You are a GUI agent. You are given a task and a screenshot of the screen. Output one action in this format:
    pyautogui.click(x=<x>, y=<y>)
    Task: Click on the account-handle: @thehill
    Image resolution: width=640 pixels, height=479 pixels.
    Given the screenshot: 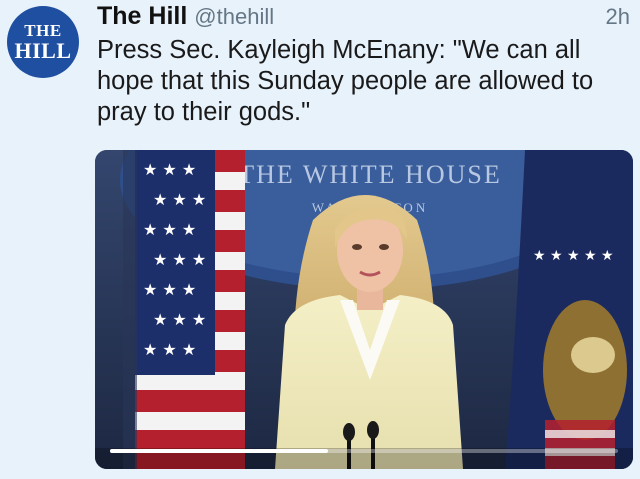 What is the action you would take?
    pyautogui.click(x=234, y=17)
    